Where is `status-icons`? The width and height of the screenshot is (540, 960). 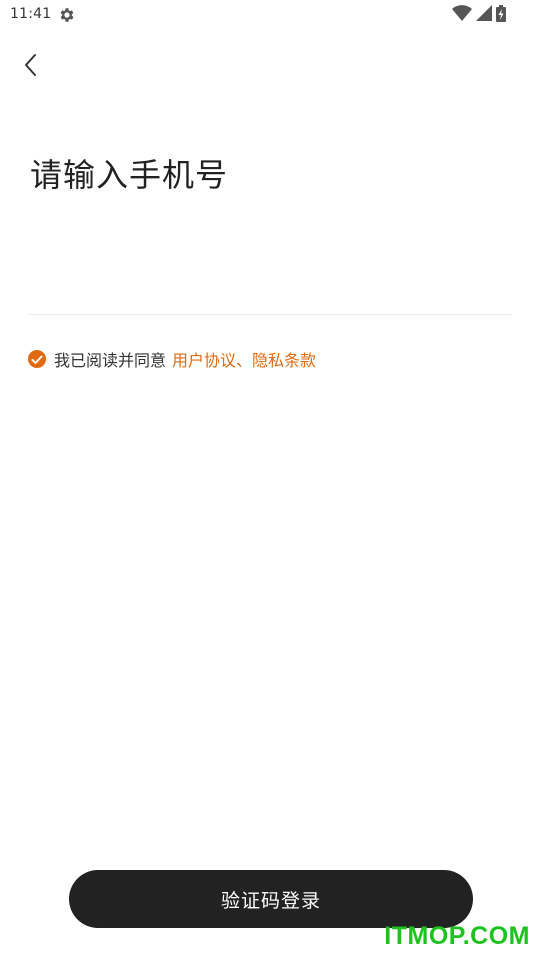
status-icons is located at coordinates (479, 15).